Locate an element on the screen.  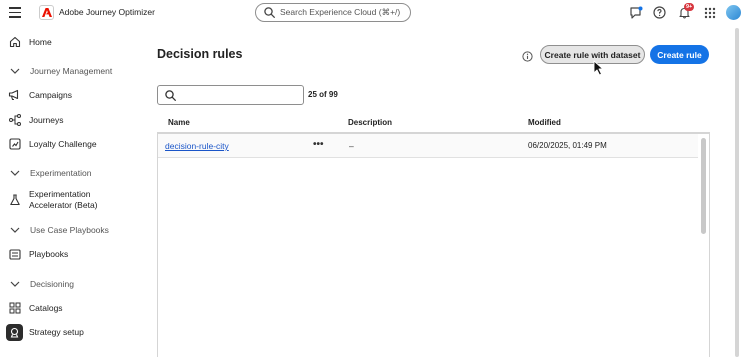
sidebar-item-label: Campaigns is located at coordinates (50, 94).